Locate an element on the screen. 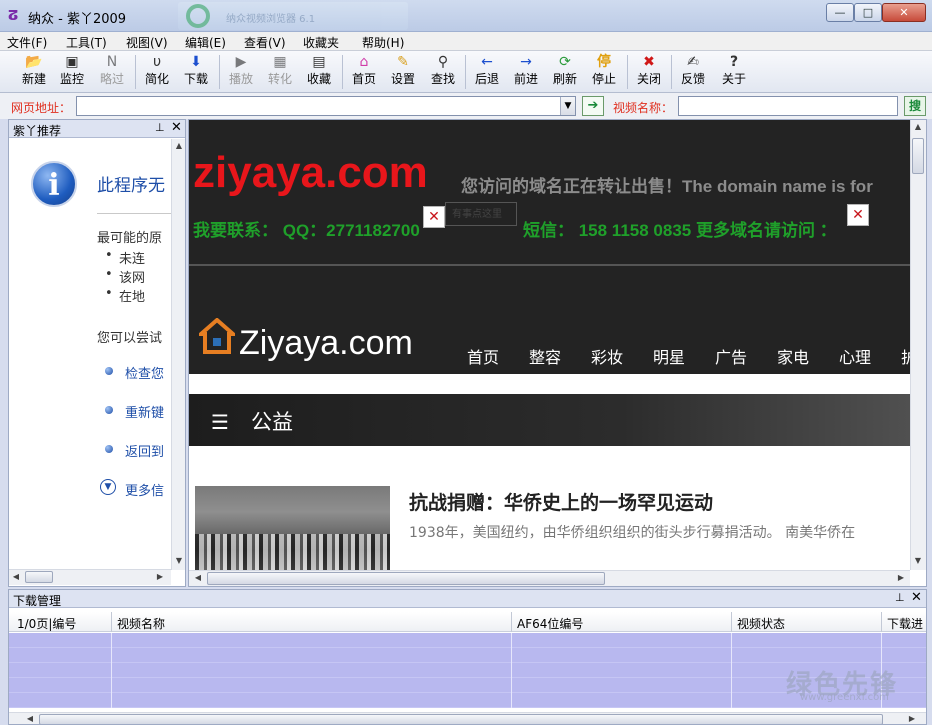 The height and width of the screenshot is (725, 932). more-info-link: 更多信 is located at coordinates (144, 489).